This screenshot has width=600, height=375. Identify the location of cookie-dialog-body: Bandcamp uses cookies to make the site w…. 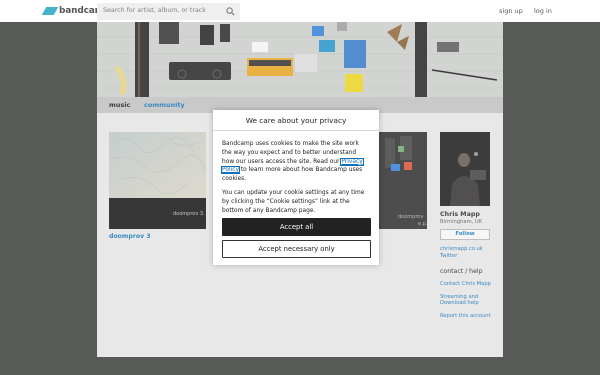
(296, 173).